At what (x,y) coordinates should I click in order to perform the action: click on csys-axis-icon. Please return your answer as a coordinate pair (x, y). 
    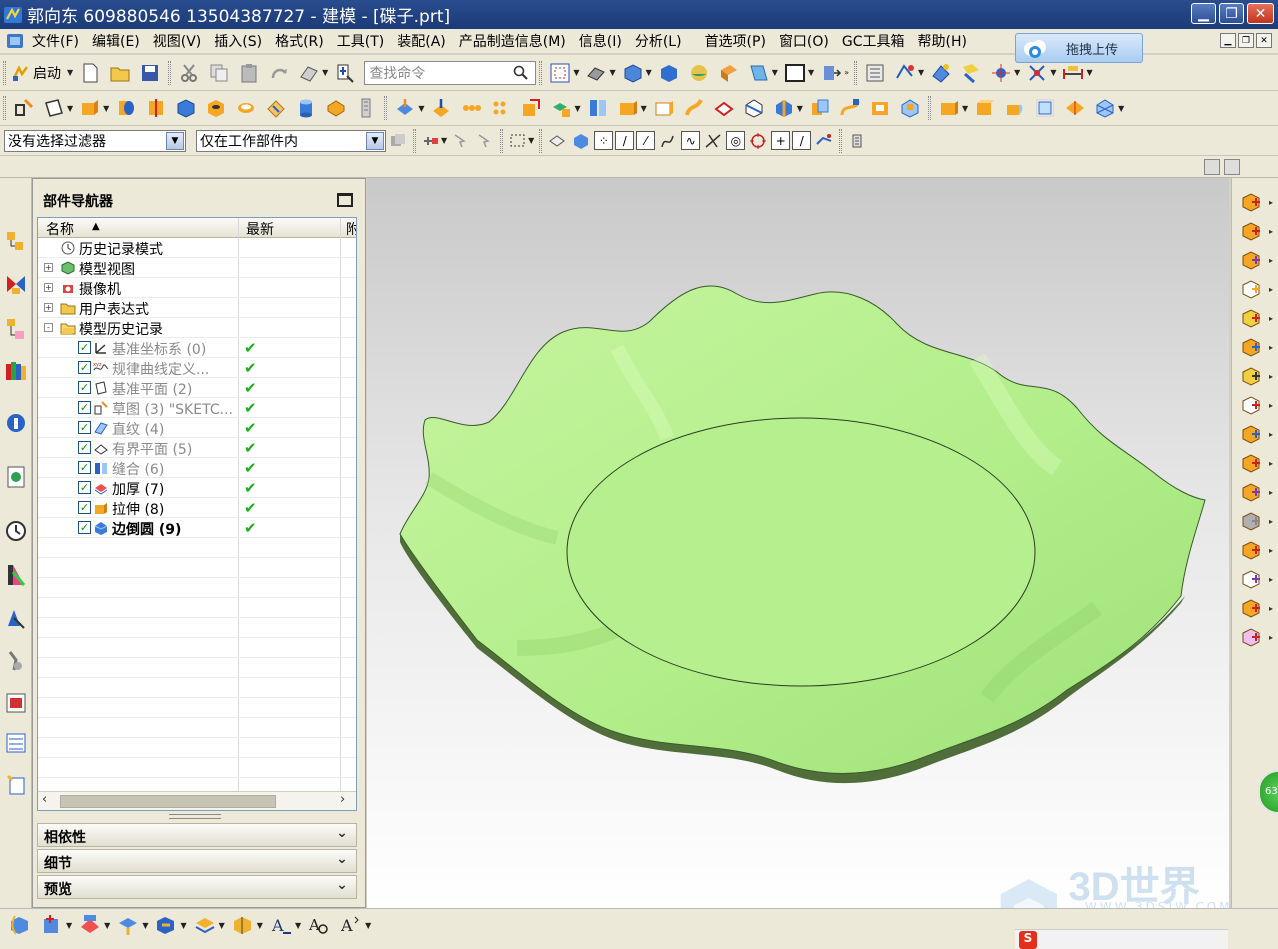
    Looking at the image, I should click on (1037, 73).